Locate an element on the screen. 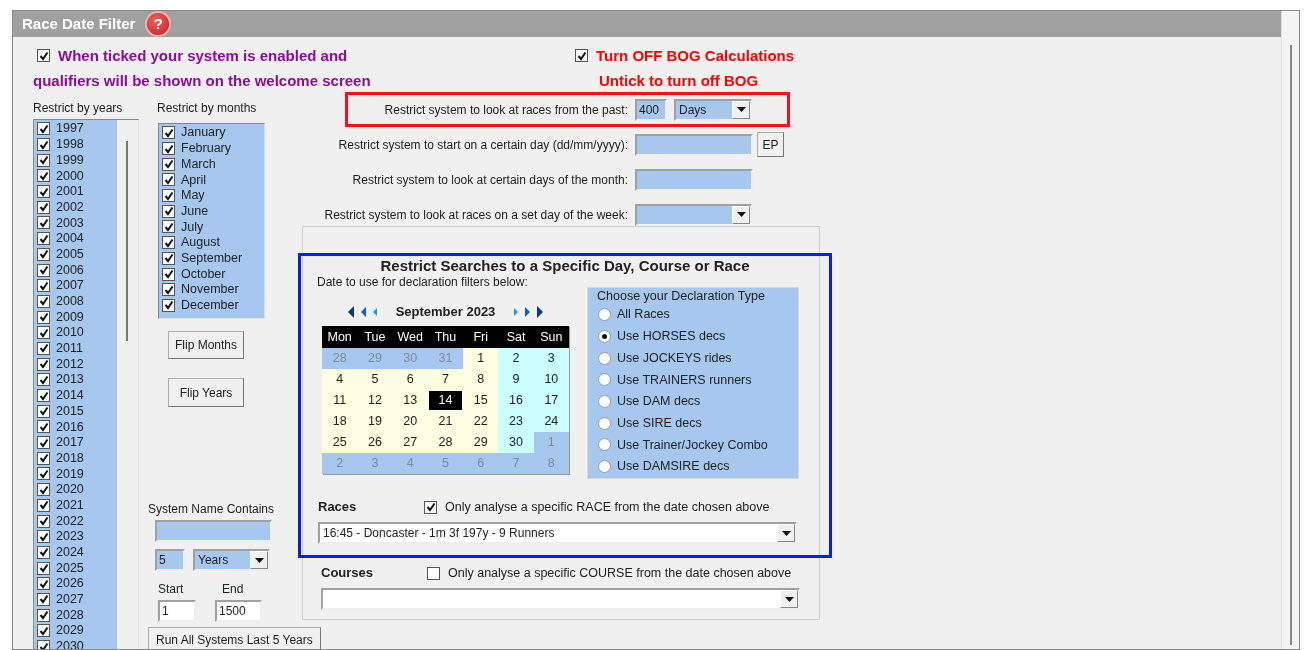 This screenshot has width=1314, height=650. calendar-day: 5 is located at coordinates (375, 379).